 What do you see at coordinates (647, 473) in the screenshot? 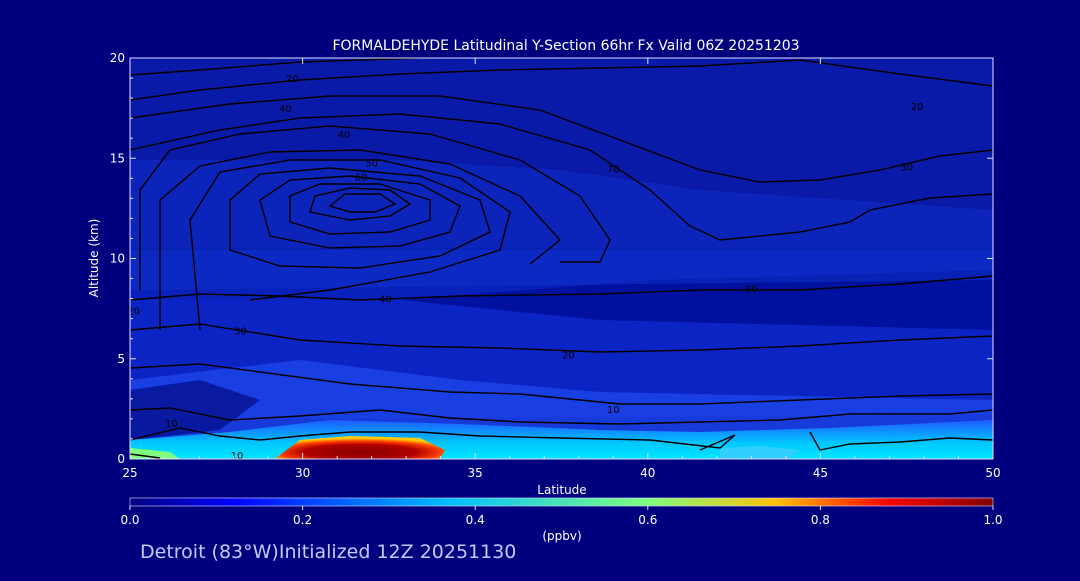
I see `x-tick-label: 40` at bounding box center [647, 473].